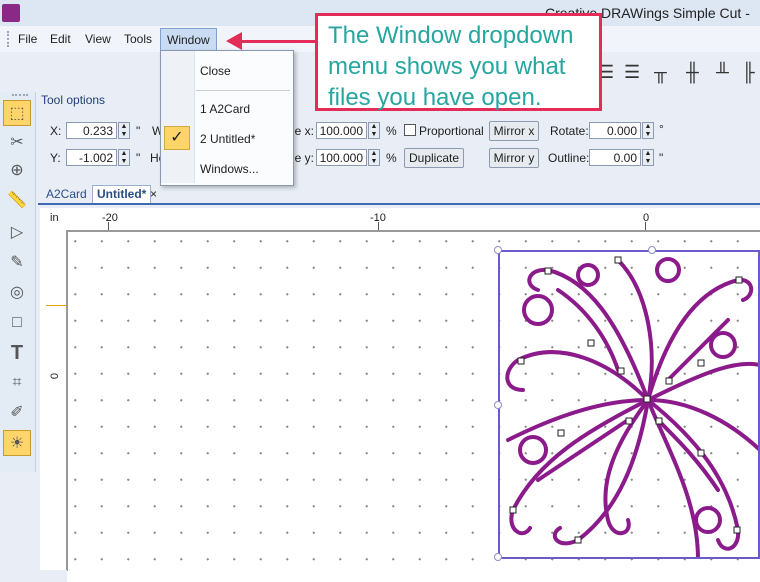 This screenshot has width=760, height=582. Describe the element at coordinates (122, 194) in the screenshot. I see `tab-untitled: Untitled*` at that location.